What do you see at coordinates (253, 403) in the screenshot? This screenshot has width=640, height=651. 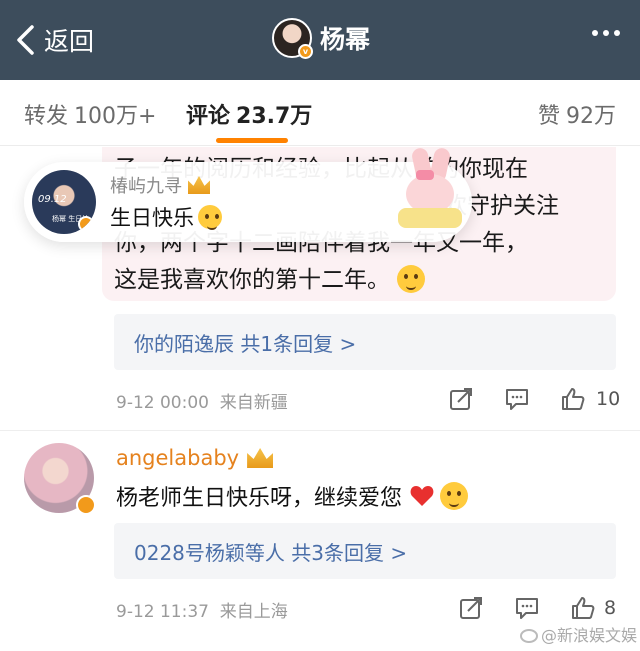 I see `comment-source: 来自新疆` at bounding box center [253, 403].